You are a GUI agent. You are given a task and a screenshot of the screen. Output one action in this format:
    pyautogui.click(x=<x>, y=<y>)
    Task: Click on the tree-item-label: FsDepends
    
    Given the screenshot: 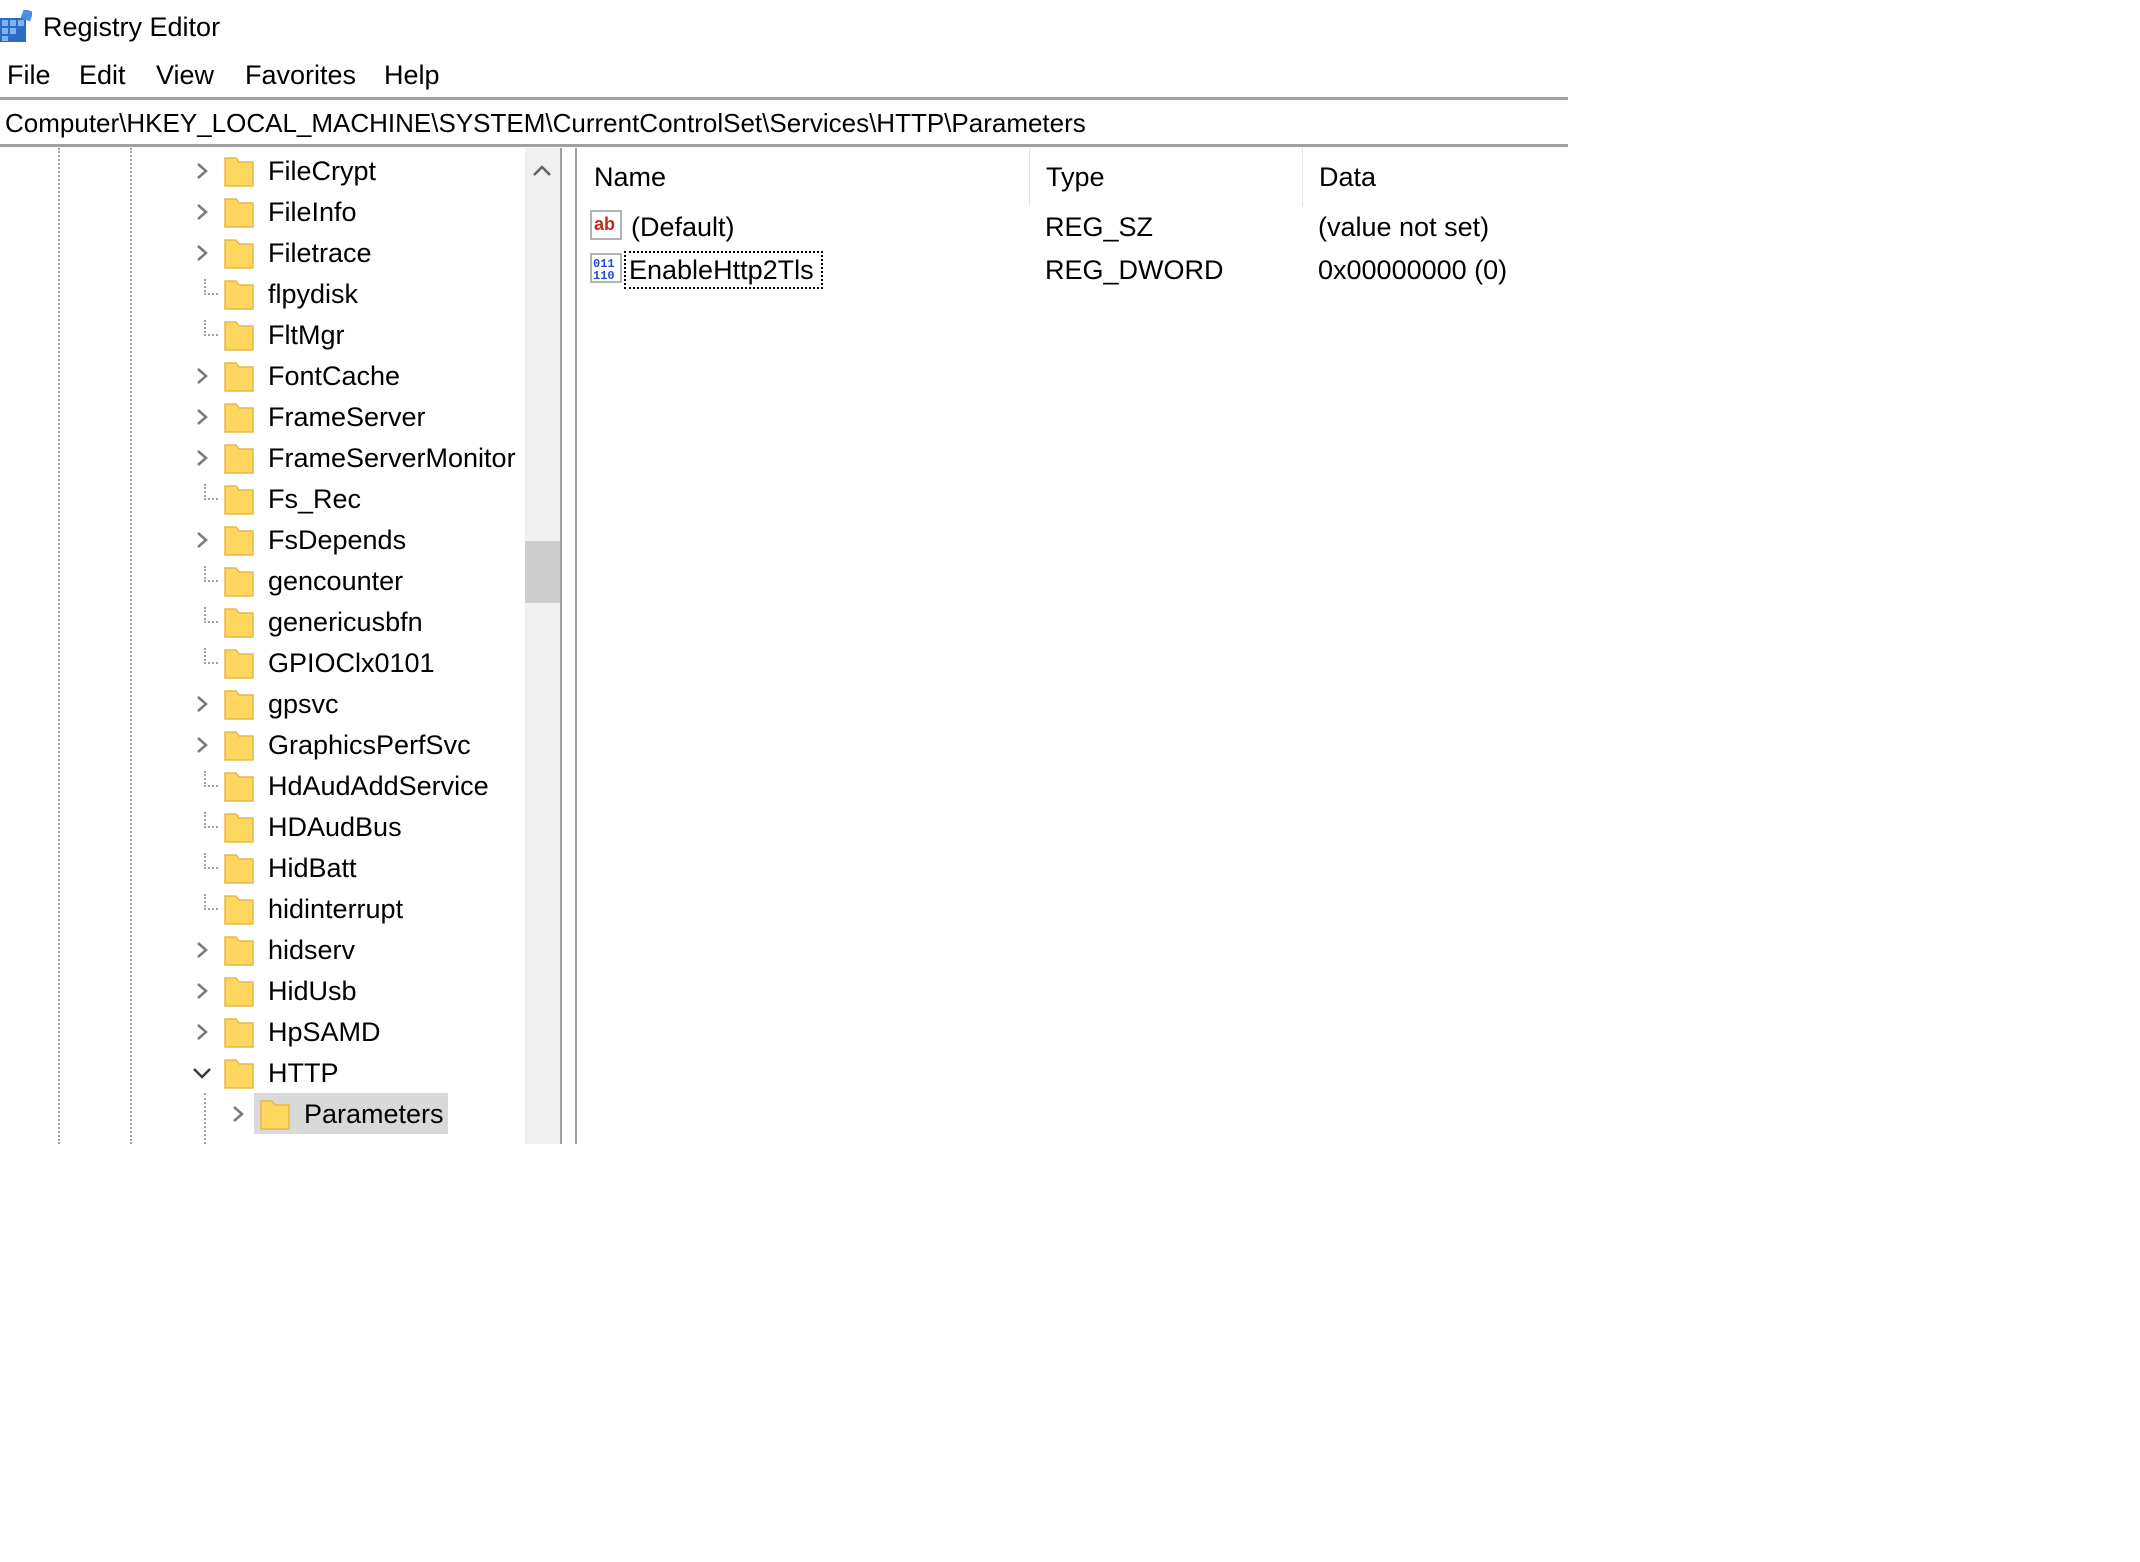 What is the action you would take?
    pyautogui.click(x=337, y=540)
    